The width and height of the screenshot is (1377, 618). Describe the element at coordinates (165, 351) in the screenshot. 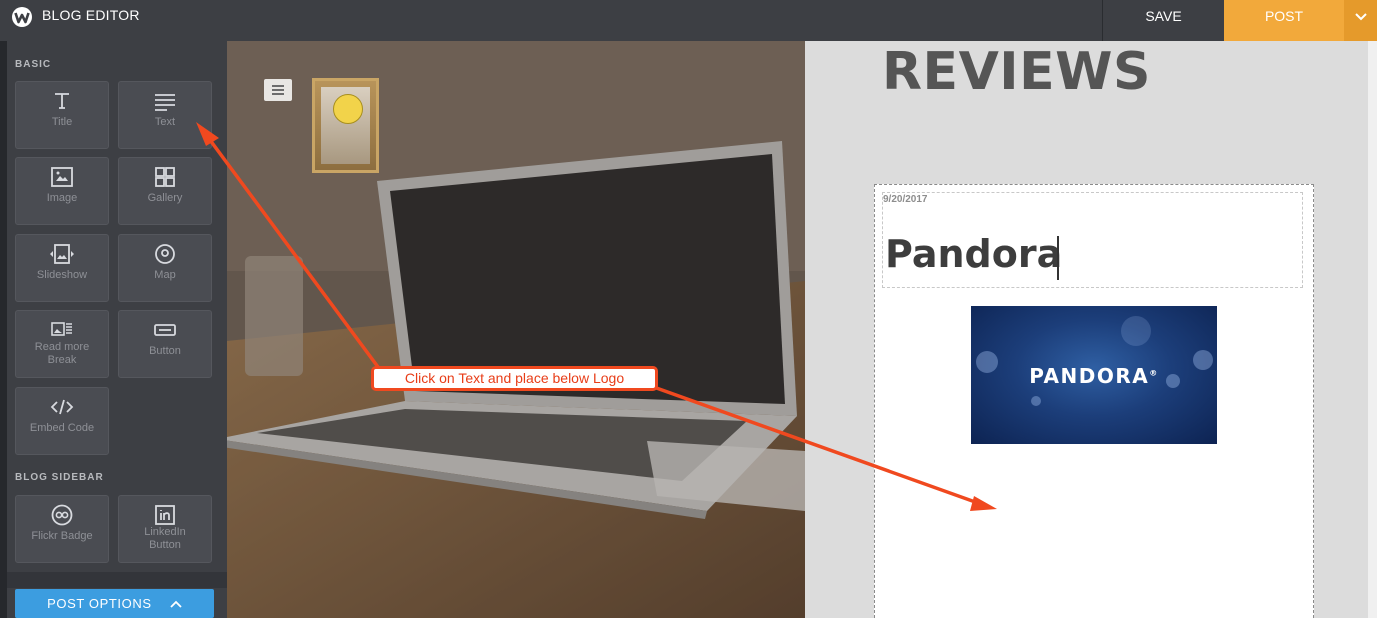

I see `tile-label: Button` at that location.